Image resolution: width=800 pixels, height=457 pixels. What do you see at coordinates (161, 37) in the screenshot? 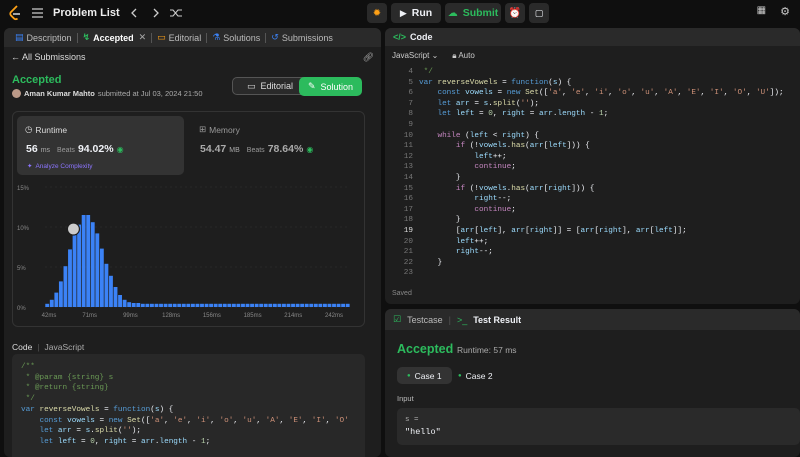
I see `book-icon: ▭` at bounding box center [161, 37].